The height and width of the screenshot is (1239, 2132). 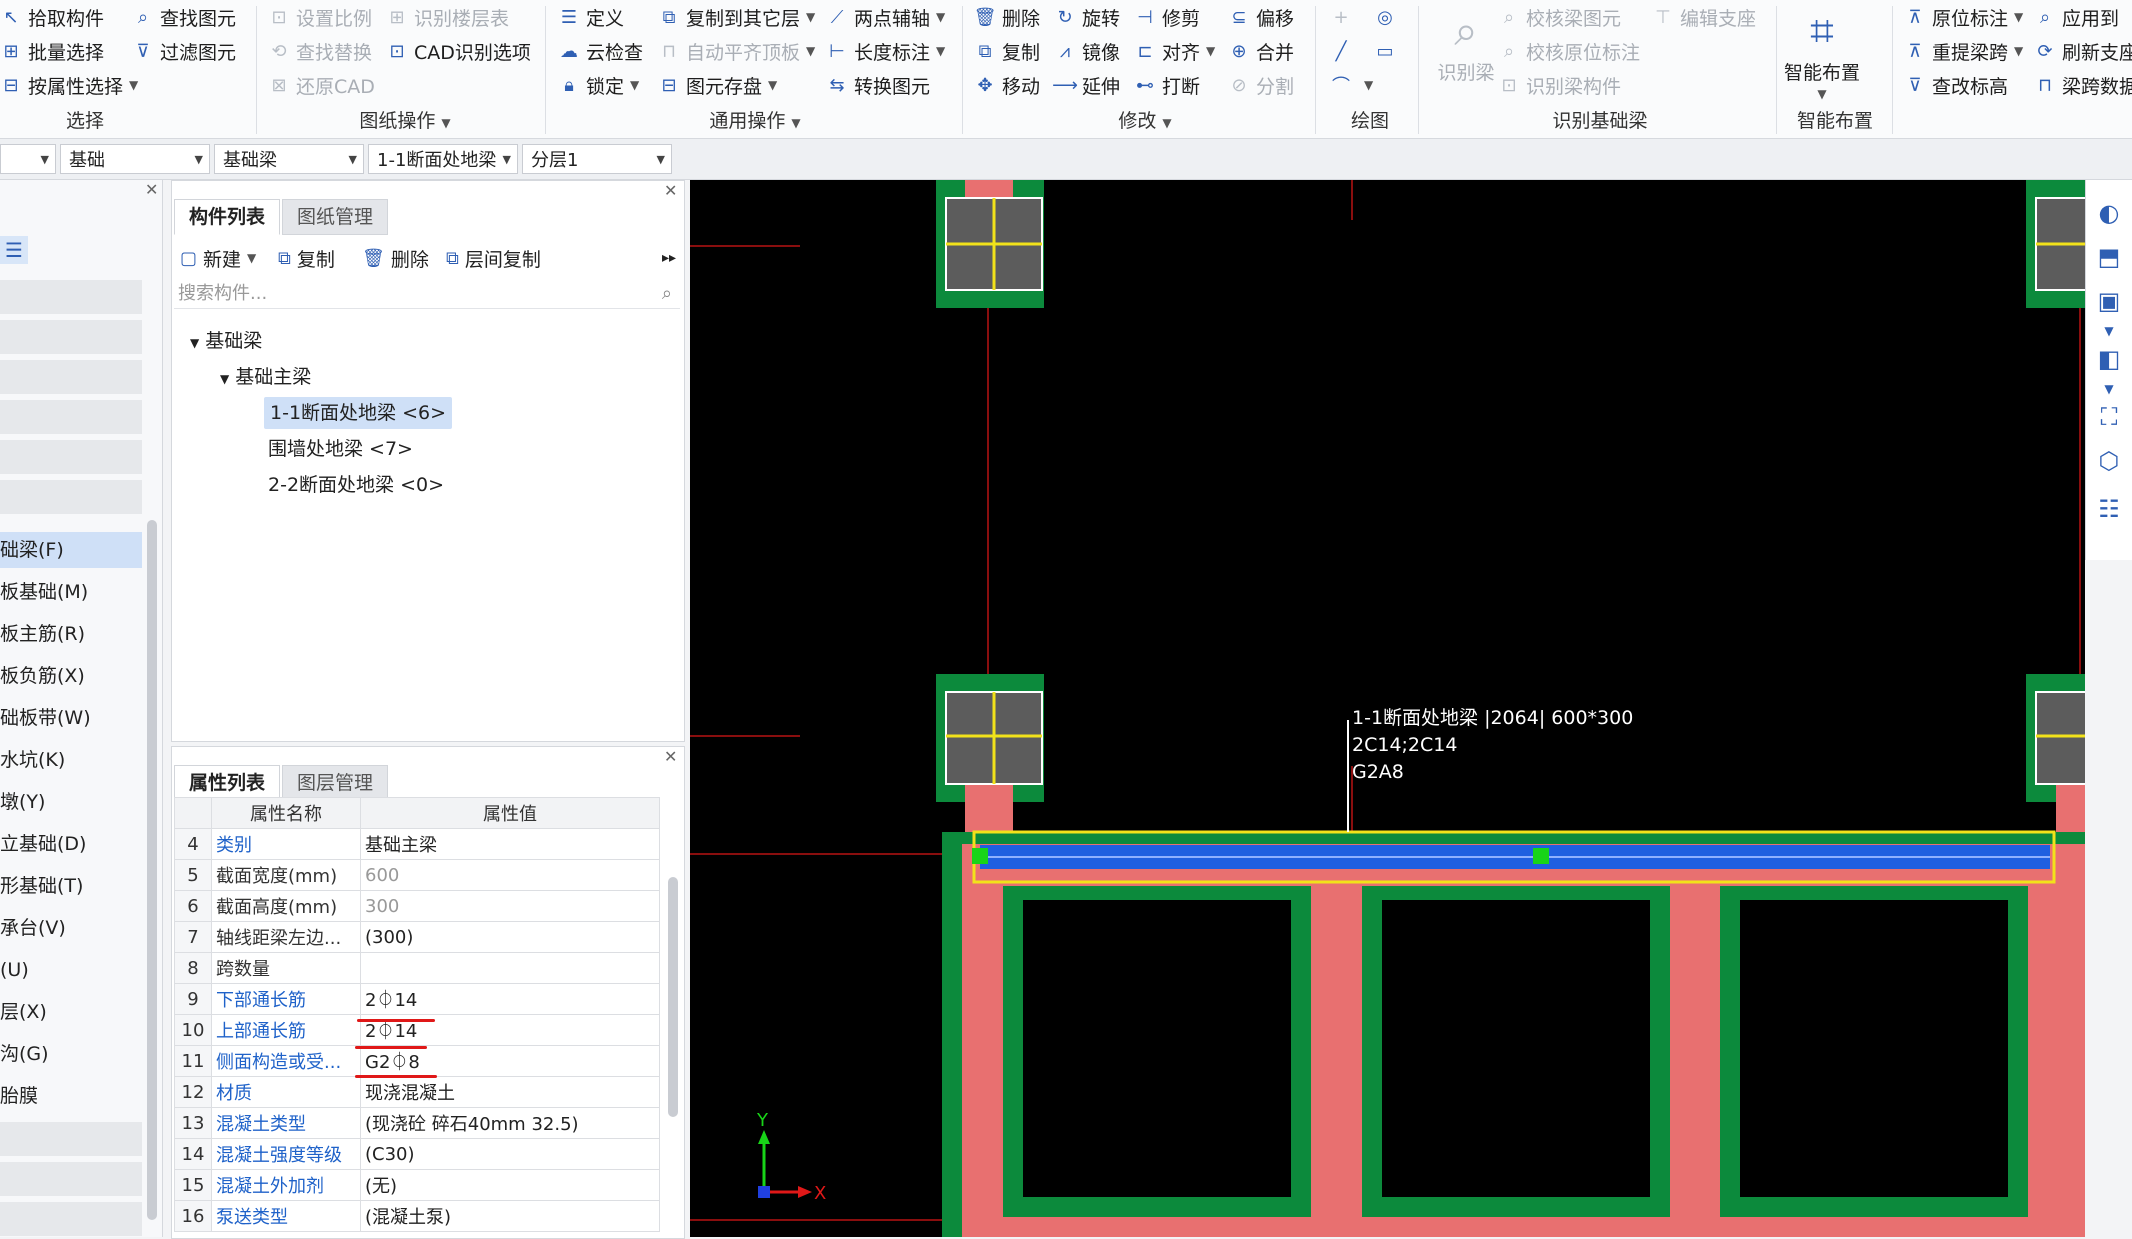 I want to click on recognize-floor-table-button: ⊞ 识别楼层表, so click(x=447, y=17).